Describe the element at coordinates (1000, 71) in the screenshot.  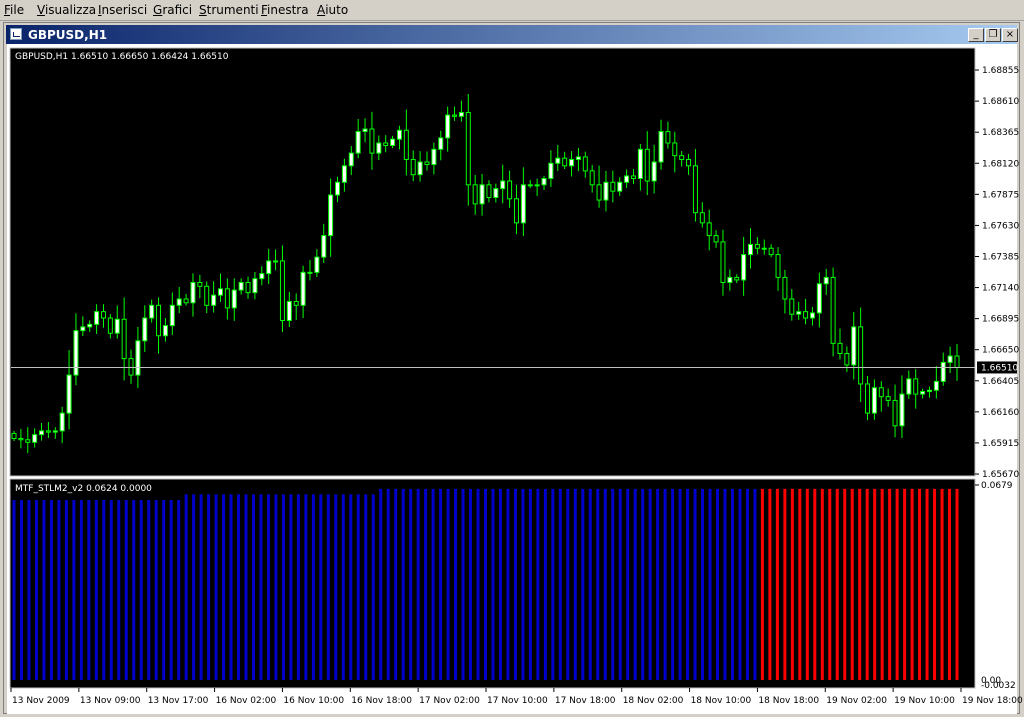
I see `price-tick-label: 1.68855` at that location.